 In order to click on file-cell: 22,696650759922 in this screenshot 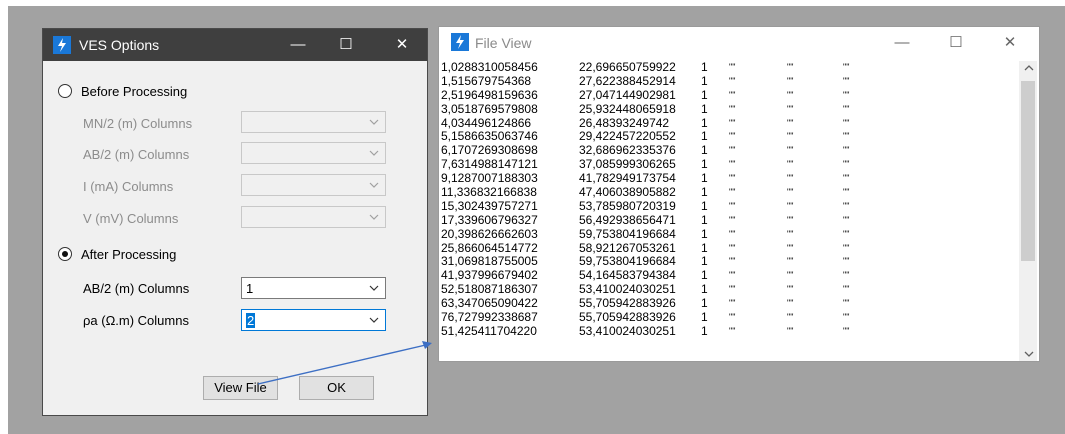, I will do `click(627, 67)`.